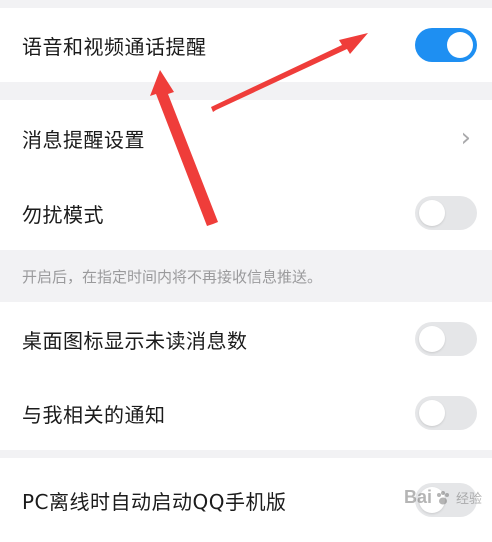  I want to click on badge-row: 桌面图标显示未读消息数, so click(246, 339).